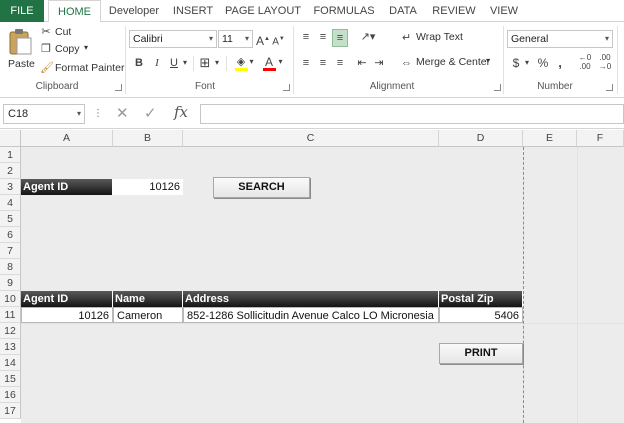  I want to click on decrease-decimal-icon: .00 →0, so click(605, 62).